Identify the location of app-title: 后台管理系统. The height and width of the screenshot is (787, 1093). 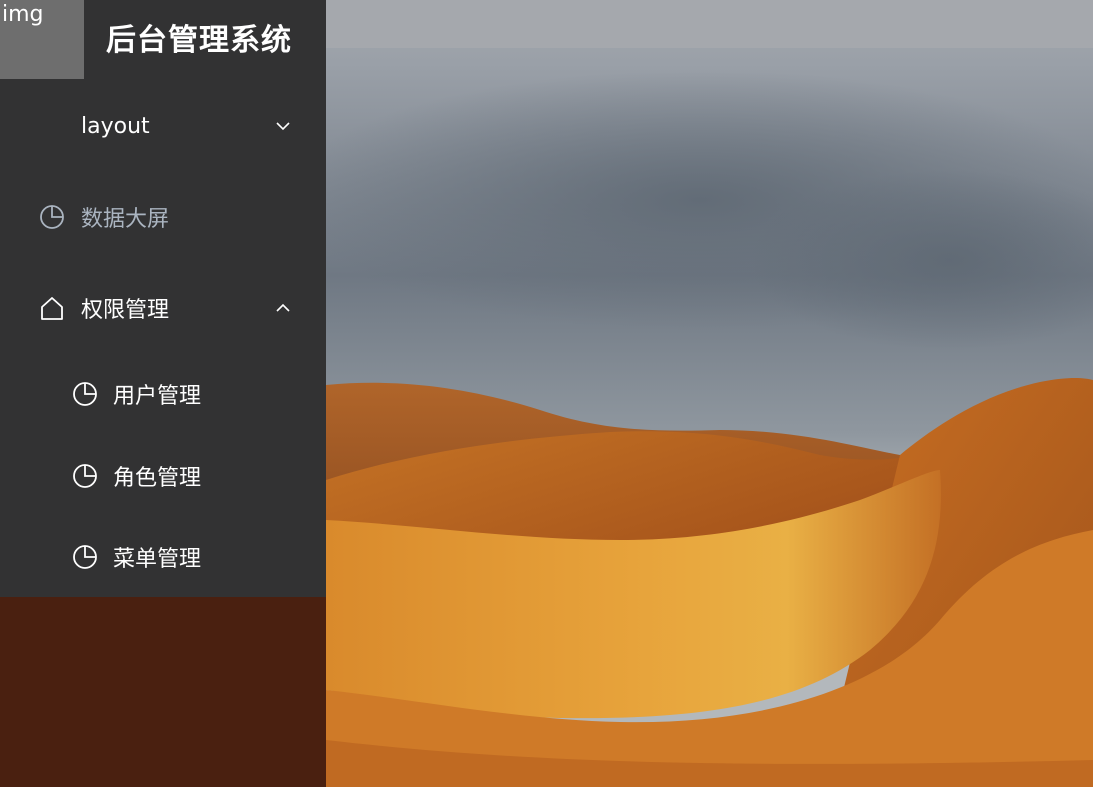
(199, 40).